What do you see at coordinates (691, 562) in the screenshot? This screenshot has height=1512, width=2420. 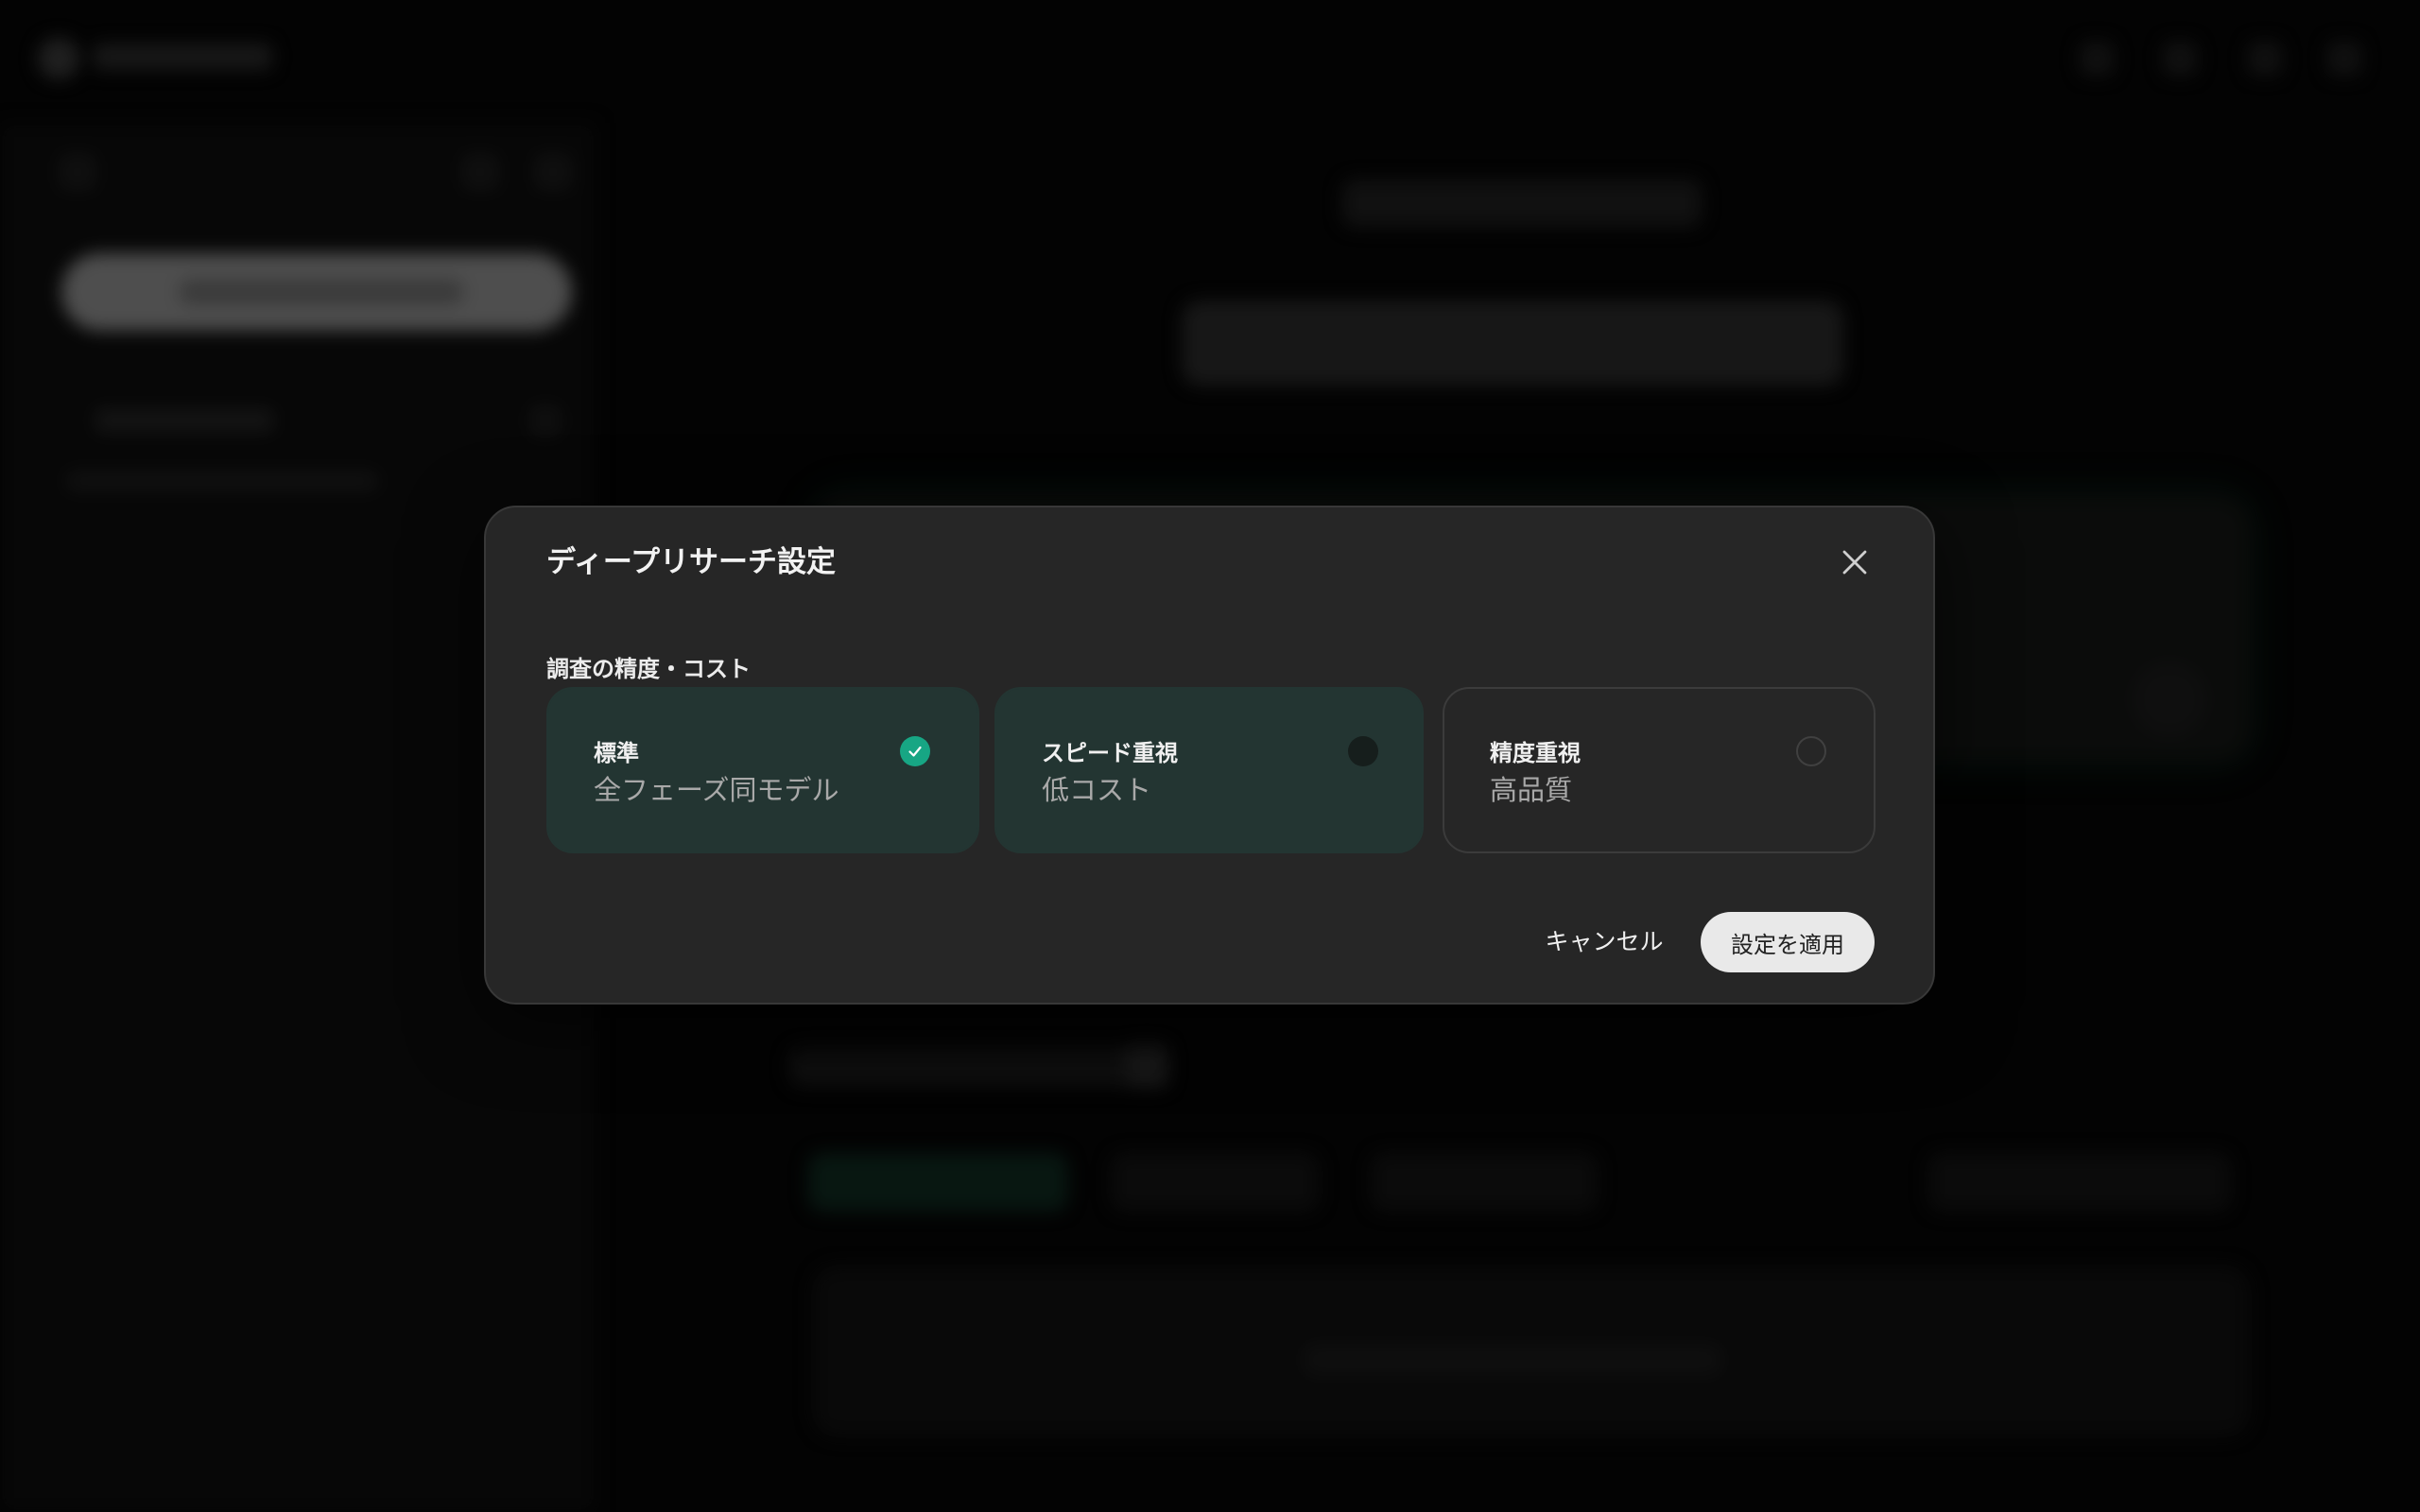 I see `dialog-title: ディープリサーチ設定` at bounding box center [691, 562].